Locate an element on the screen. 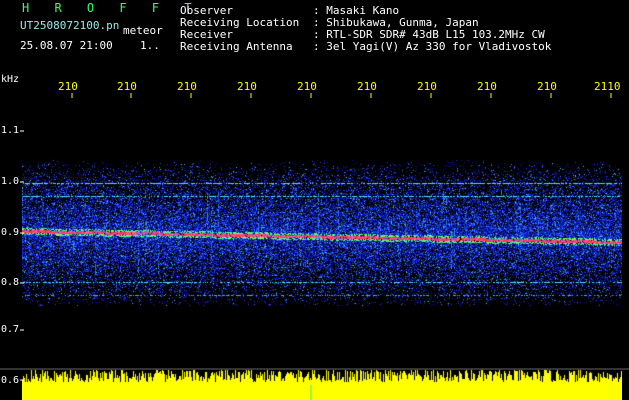 The height and width of the screenshot is (400, 629). y-tick-label: 1.1 is located at coordinates (10, 130).